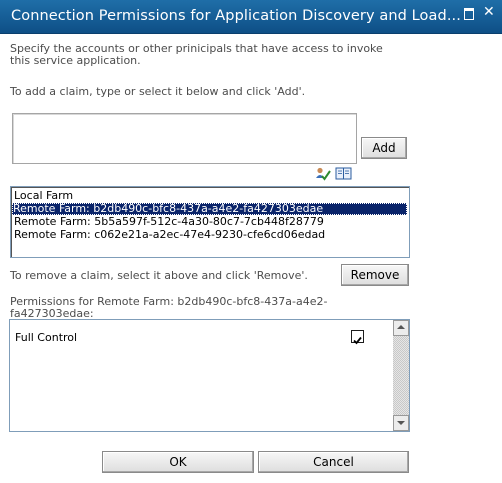 The height and width of the screenshot is (483, 502). What do you see at coordinates (375, 275) in the screenshot?
I see `remove-button: Remove` at bounding box center [375, 275].